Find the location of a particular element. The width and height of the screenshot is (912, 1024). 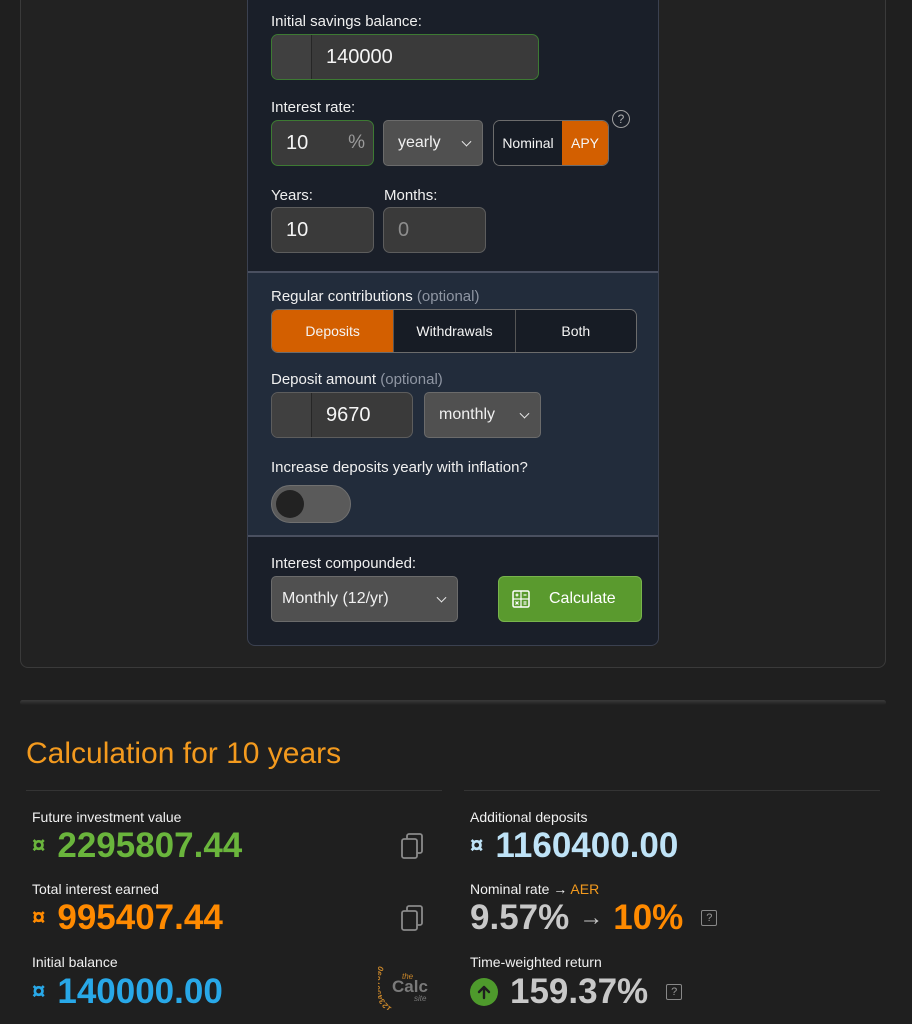

months-placeholder: 0 is located at coordinates (404, 229).